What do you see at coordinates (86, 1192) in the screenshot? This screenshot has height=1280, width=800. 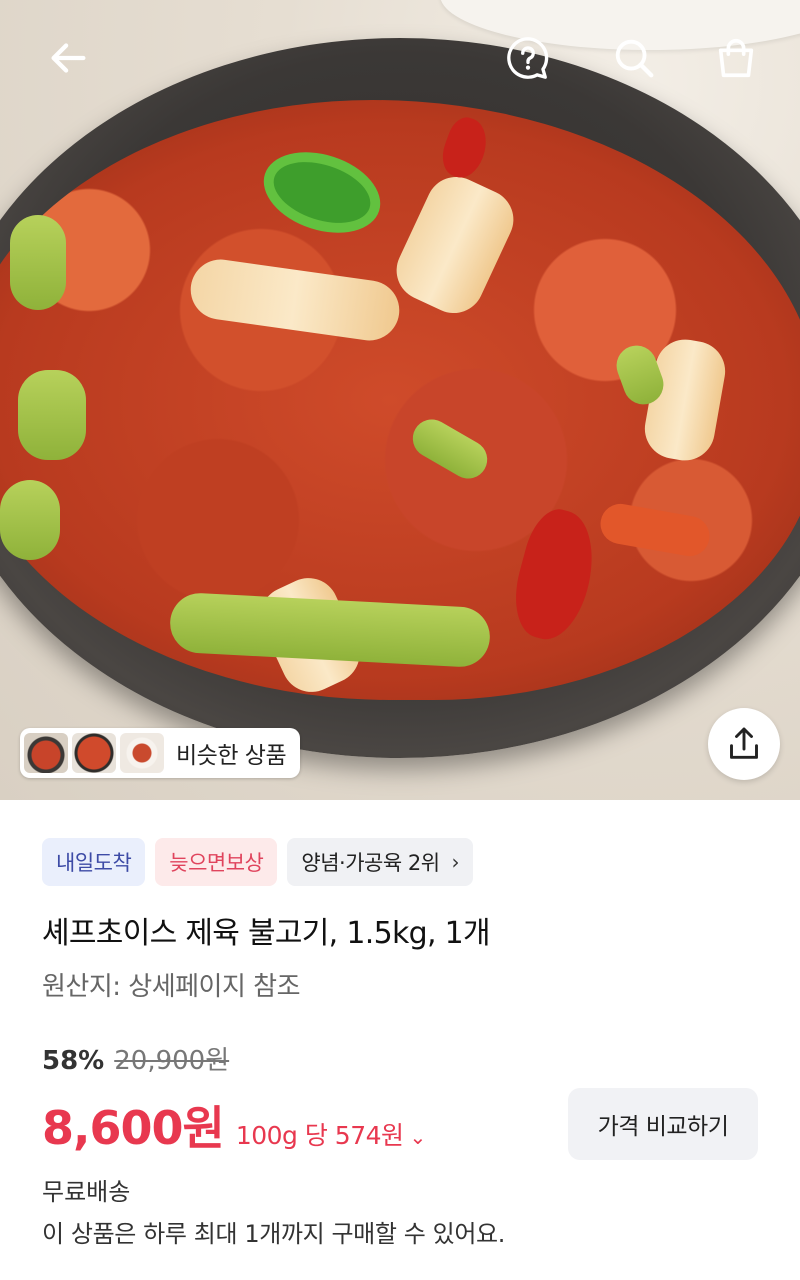 I see `shipping-info: 무료배송` at bounding box center [86, 1192].